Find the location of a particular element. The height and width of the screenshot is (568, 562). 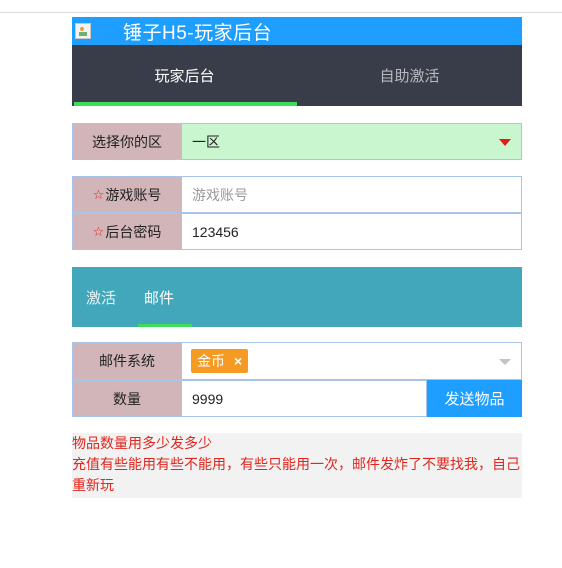

close-icon: × is located at coordinates (238, 361).